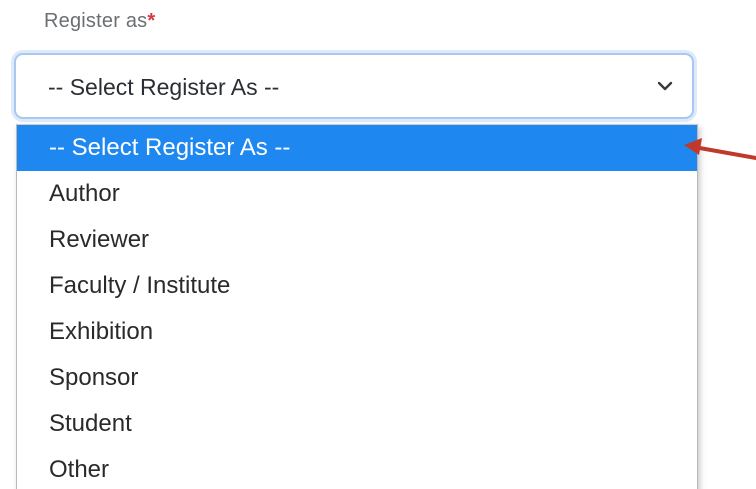  What do you see at coordinates (357, 378) in the screenshot?
I see `option-sponsor: Sponsor` at bounding box center [357, 378].